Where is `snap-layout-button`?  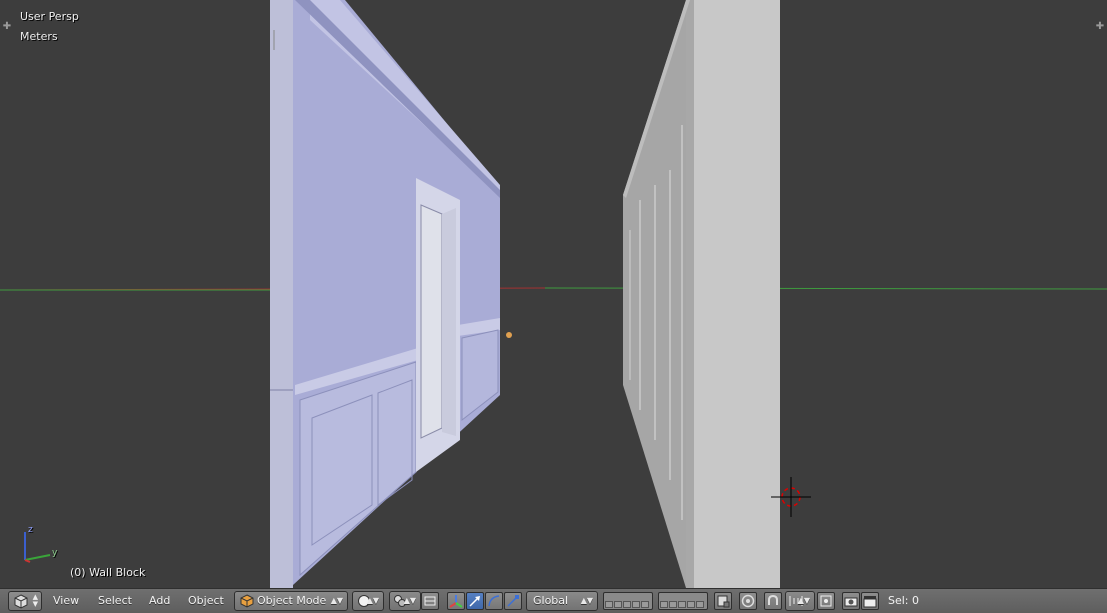
snap-layout-button is located at coordinates (430, 601).